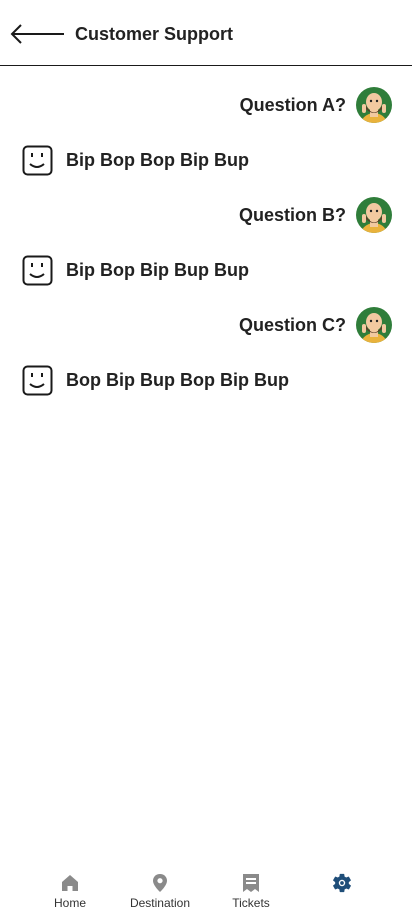 This screenshot has height=917, width=412. What do you see at coordinates (70, 883) in the screenshot?
I see `home-icon` at bounding box center [70, 883].